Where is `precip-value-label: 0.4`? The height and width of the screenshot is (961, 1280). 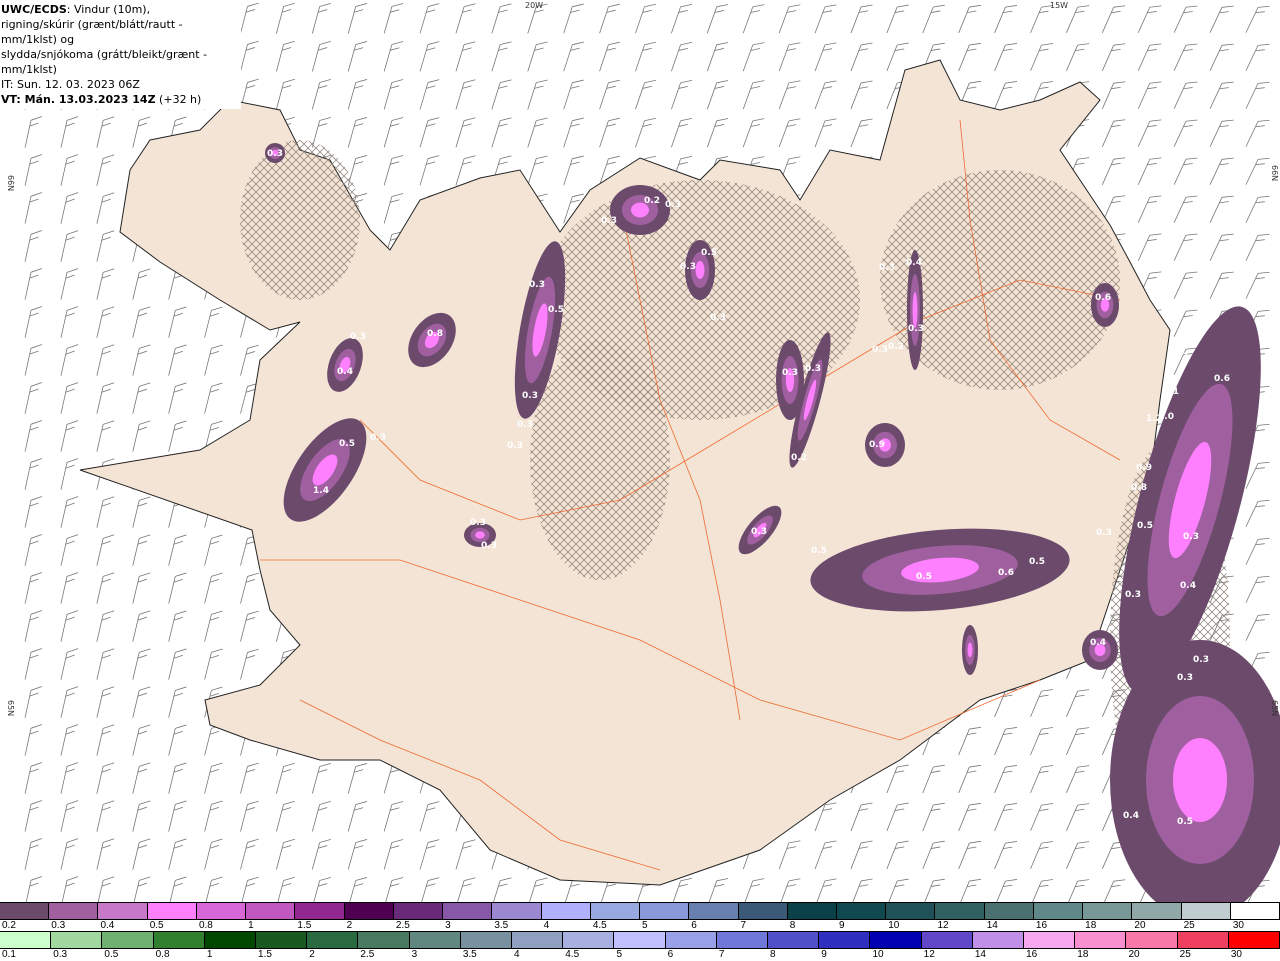
precip-value-label: 0.4 is located at coordinates (1098, 643).